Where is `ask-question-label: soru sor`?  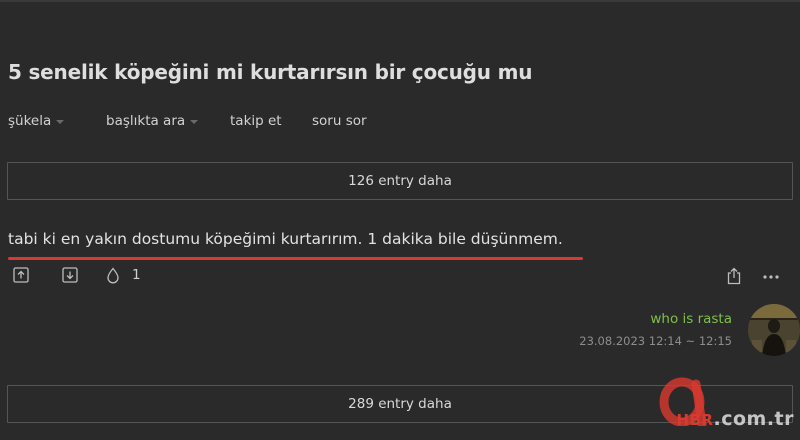
ask-question-label: soru sor is located at coordinates (339, 121).